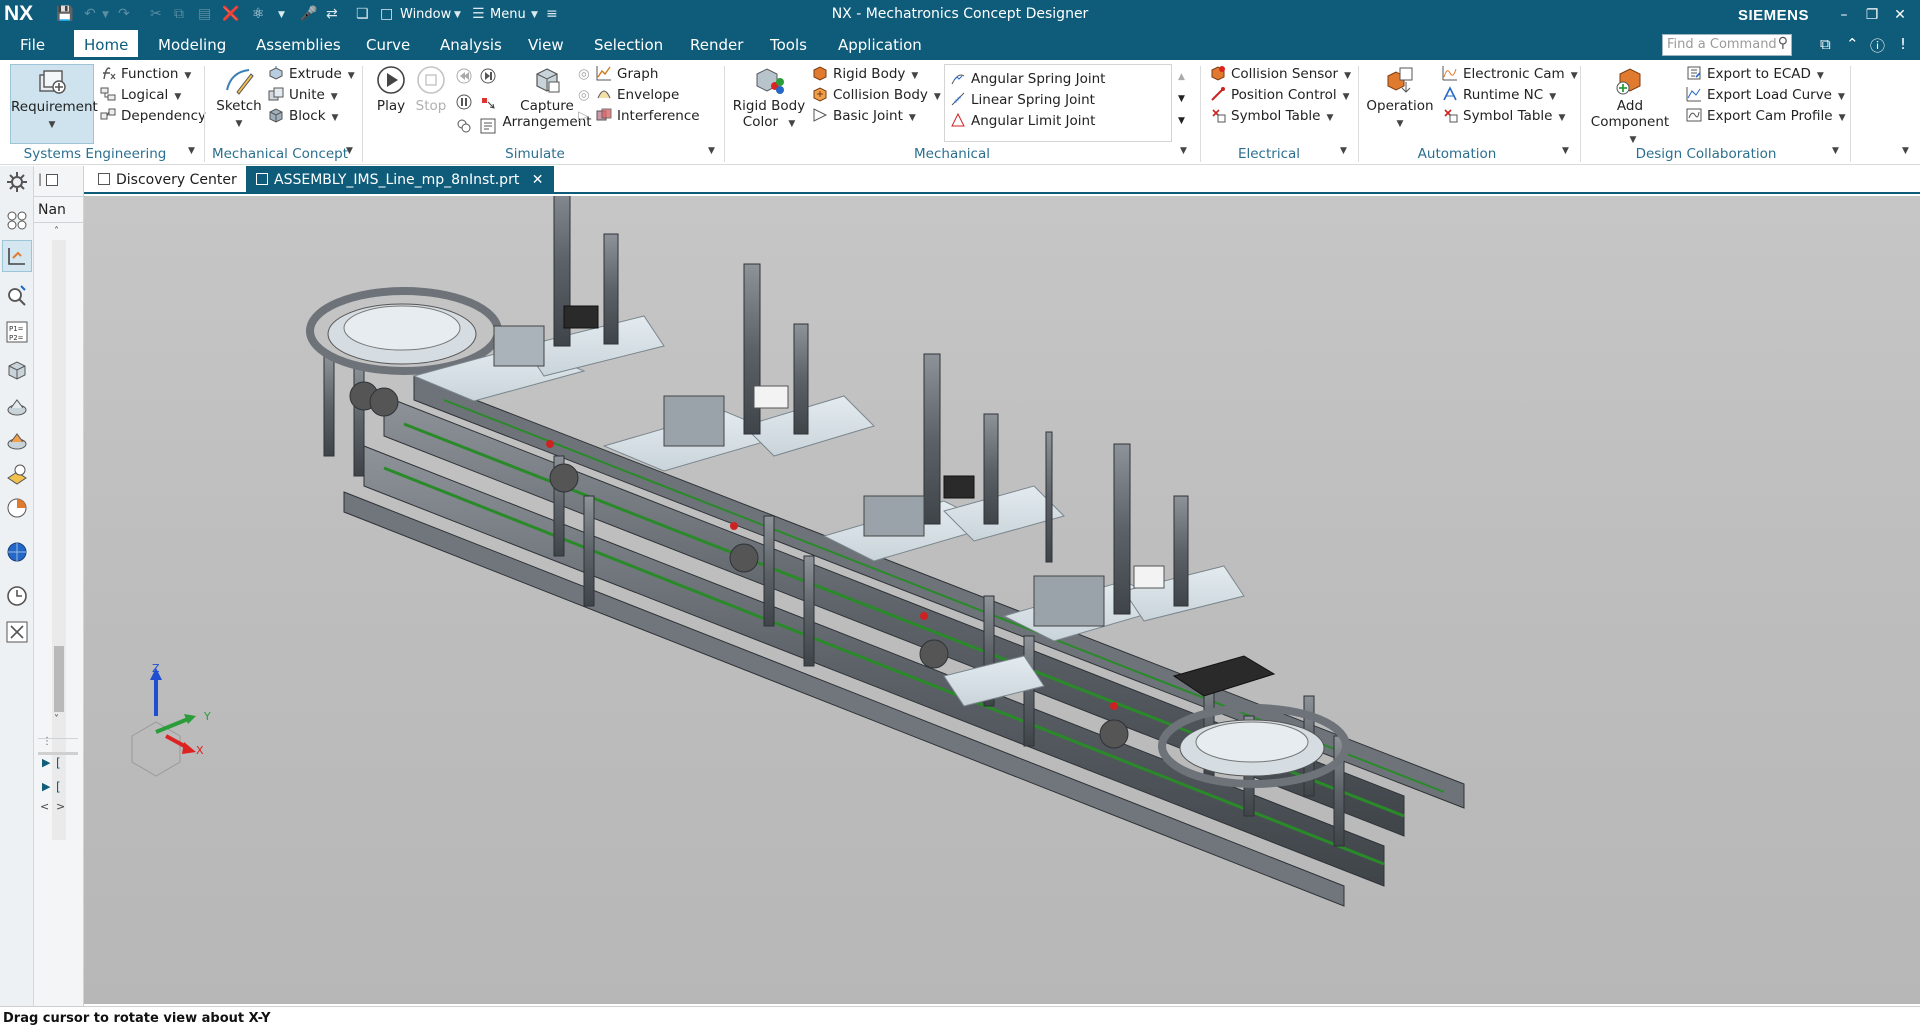 The height and width of the screenshot is (1030, 1920). What do you see at coordinates (239, 124) in the screenshot?
I see `sketch-dropdown-icon: ▼` at bounding box center [239, 124].